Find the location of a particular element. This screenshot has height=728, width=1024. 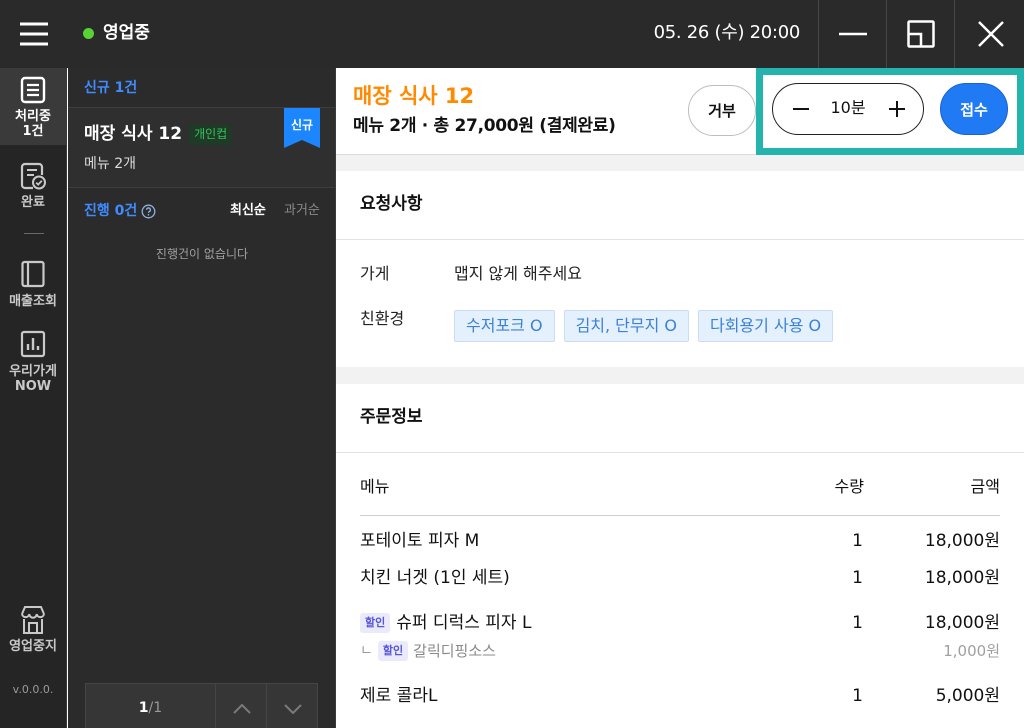

order-card-summary: 메뉴 2개 is located at coordinates (110, 164).